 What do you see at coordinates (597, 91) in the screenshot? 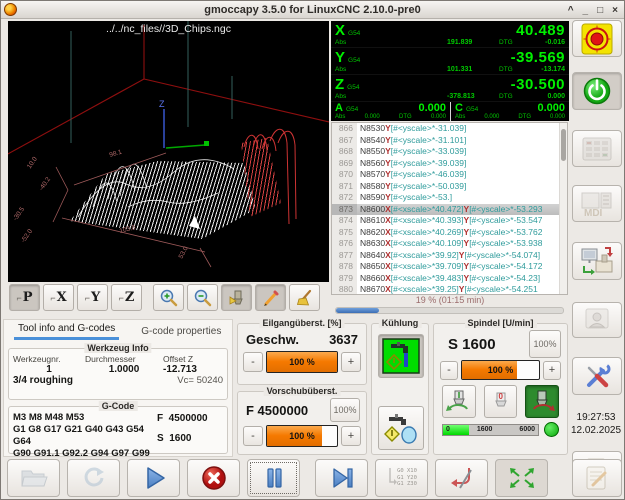
I see `machine-on-button` at bounding box center [597, 91].